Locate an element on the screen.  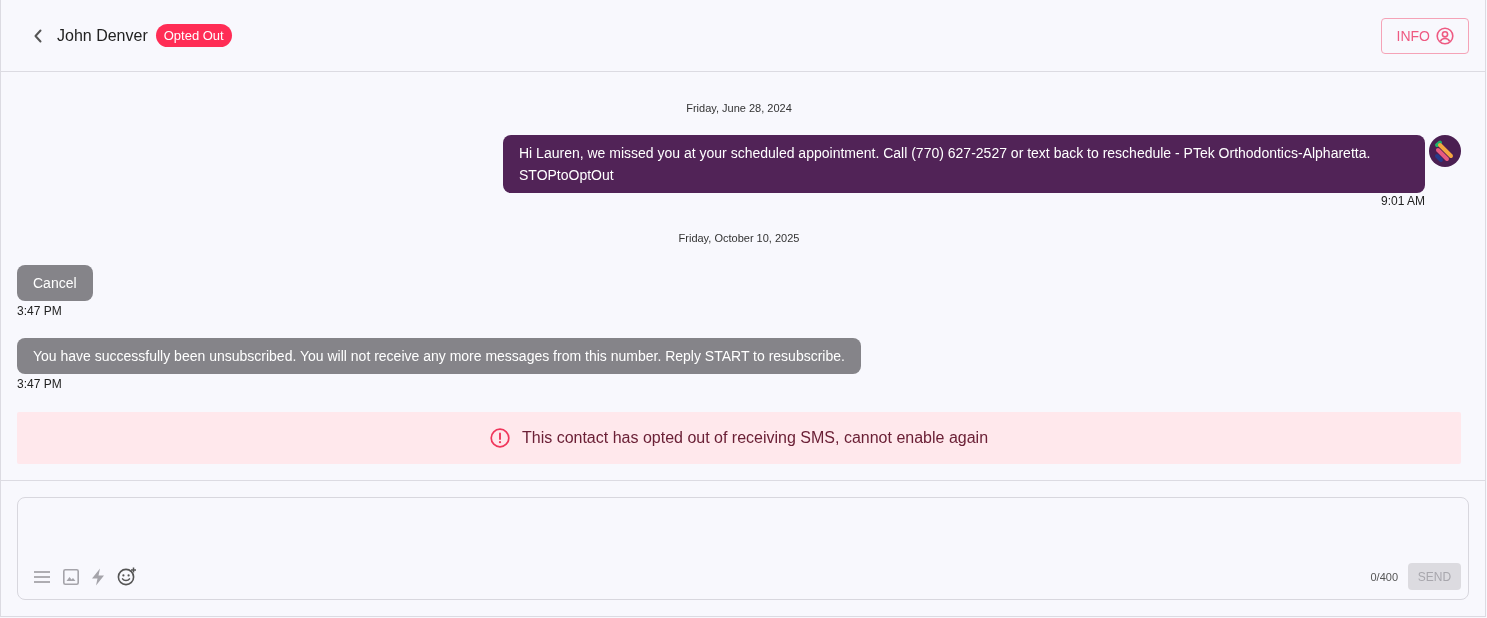
text-lines-icon is located at coordinates (42, 576).